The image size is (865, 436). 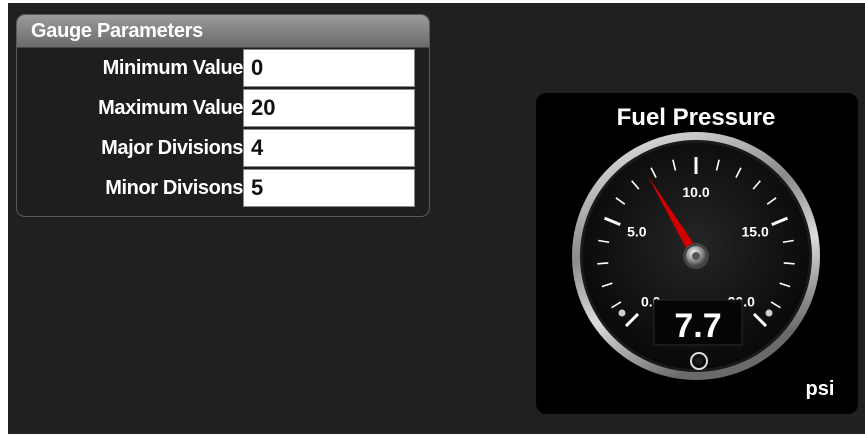 I want to click on digital-readout: 7.7, so click(x=697, y=326).